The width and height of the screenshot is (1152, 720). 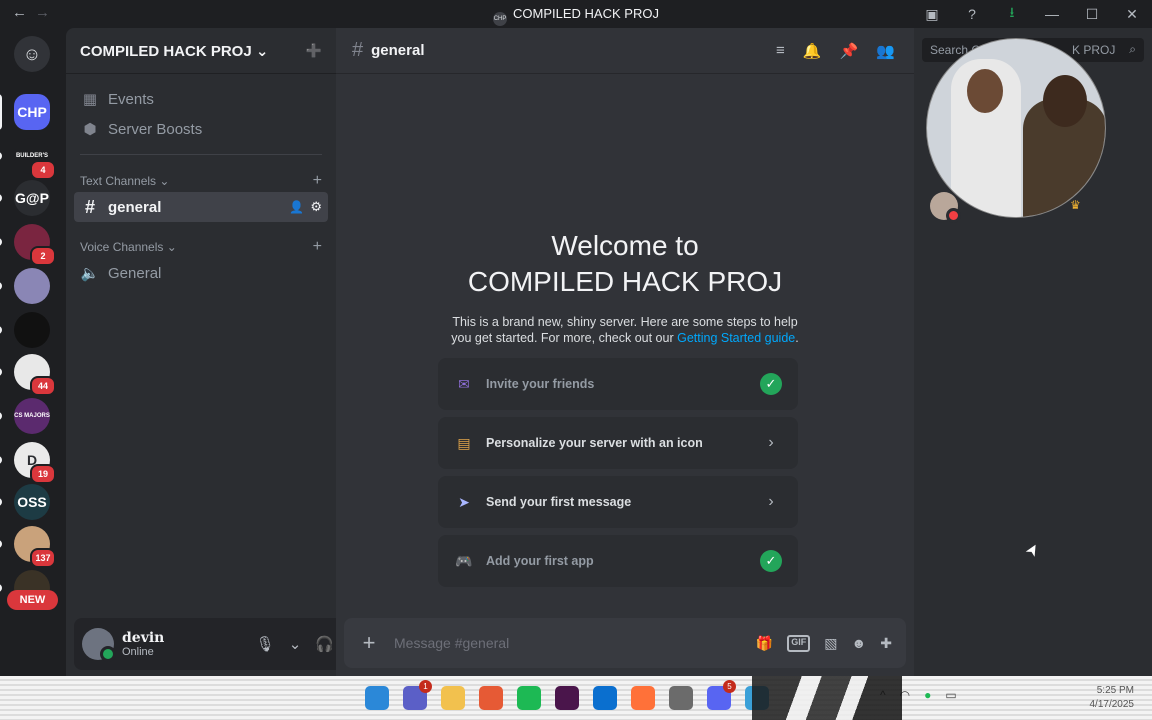 I want to click on slack-taskbar-icon, so click(x=567, y=698).